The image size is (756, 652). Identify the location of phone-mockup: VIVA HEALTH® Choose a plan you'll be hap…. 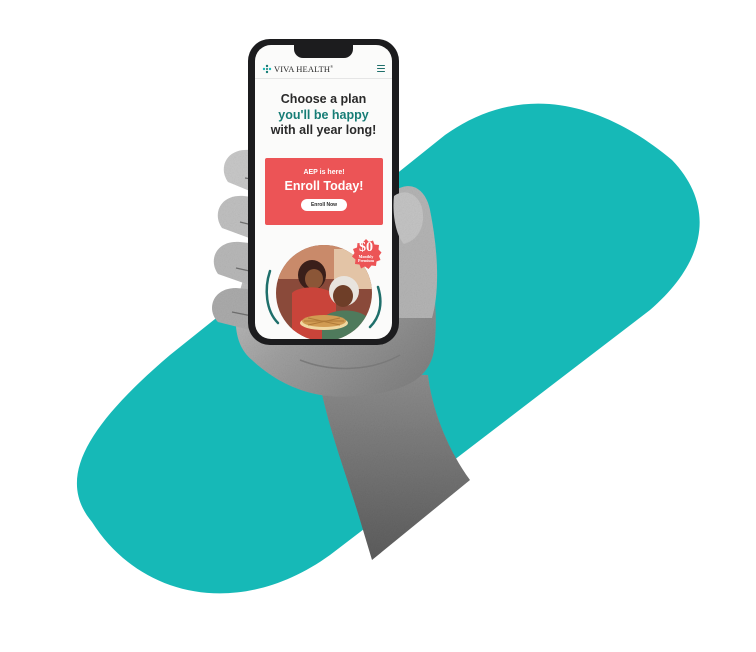
(323, 192).